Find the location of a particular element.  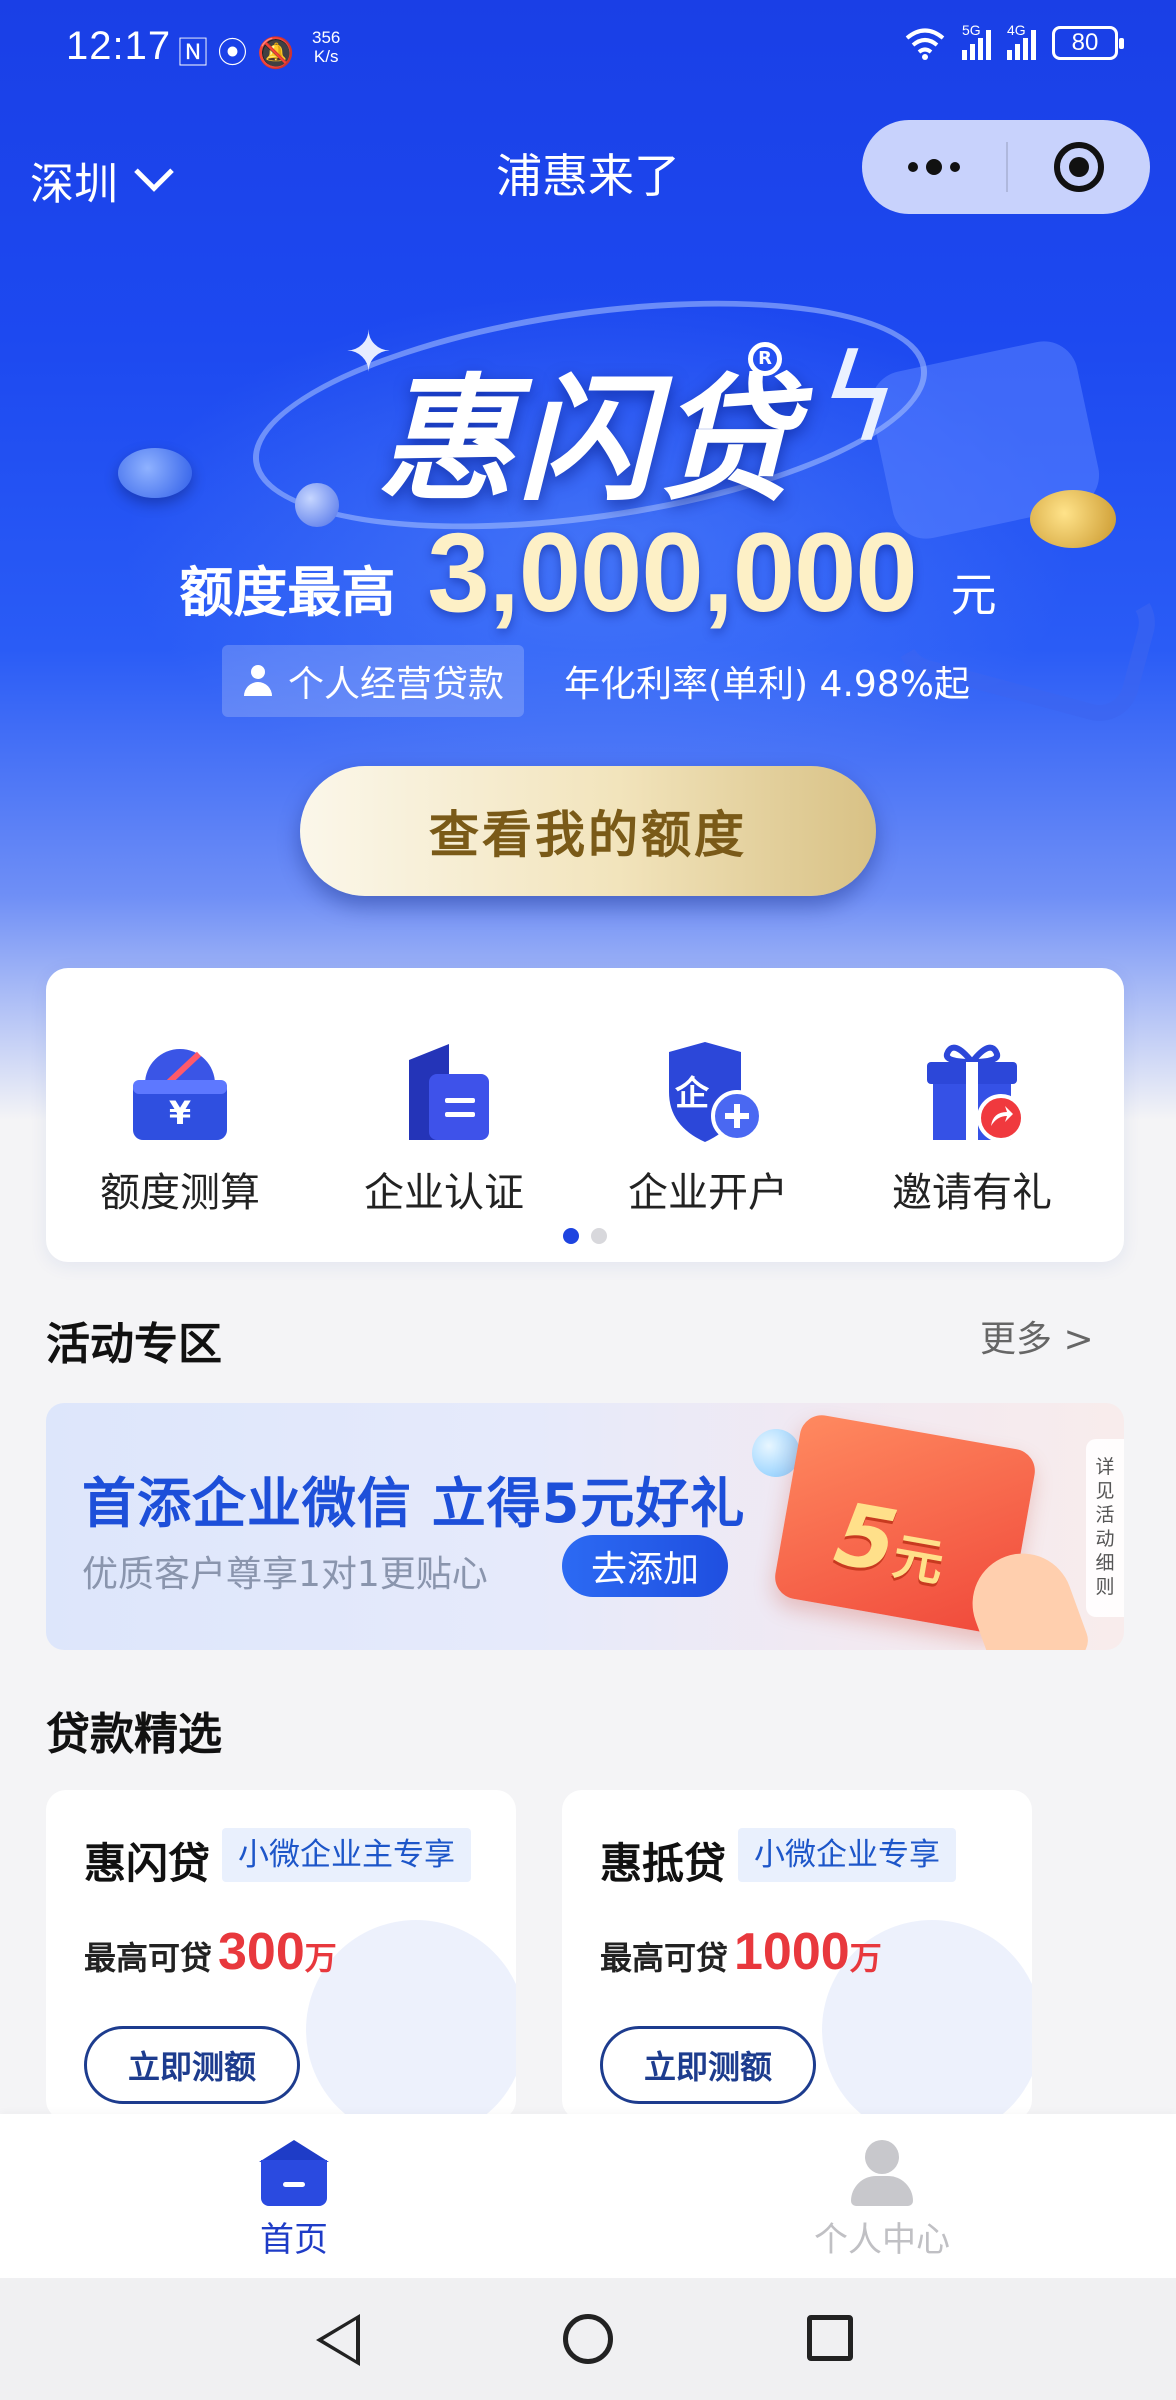

activity-section-title: 活动专区 is located at coordinates (134, 1344).